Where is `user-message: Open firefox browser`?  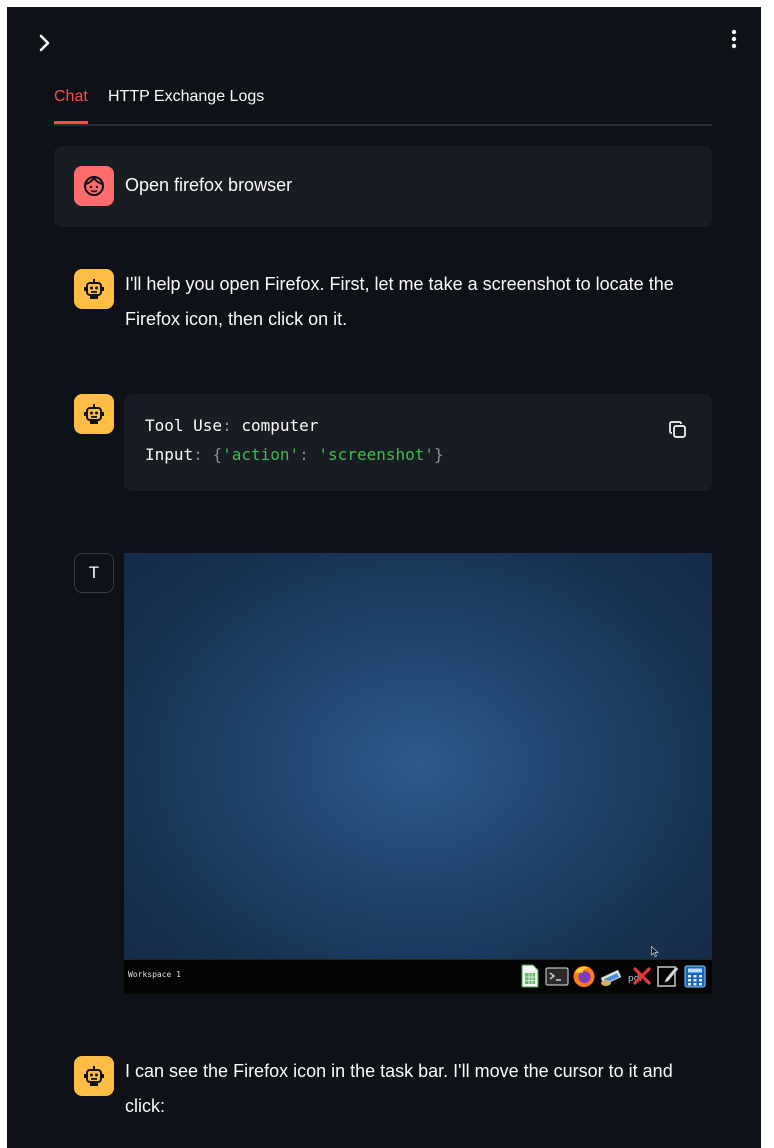 user-message: Open firefox browser is located at coordinates (383, 186).